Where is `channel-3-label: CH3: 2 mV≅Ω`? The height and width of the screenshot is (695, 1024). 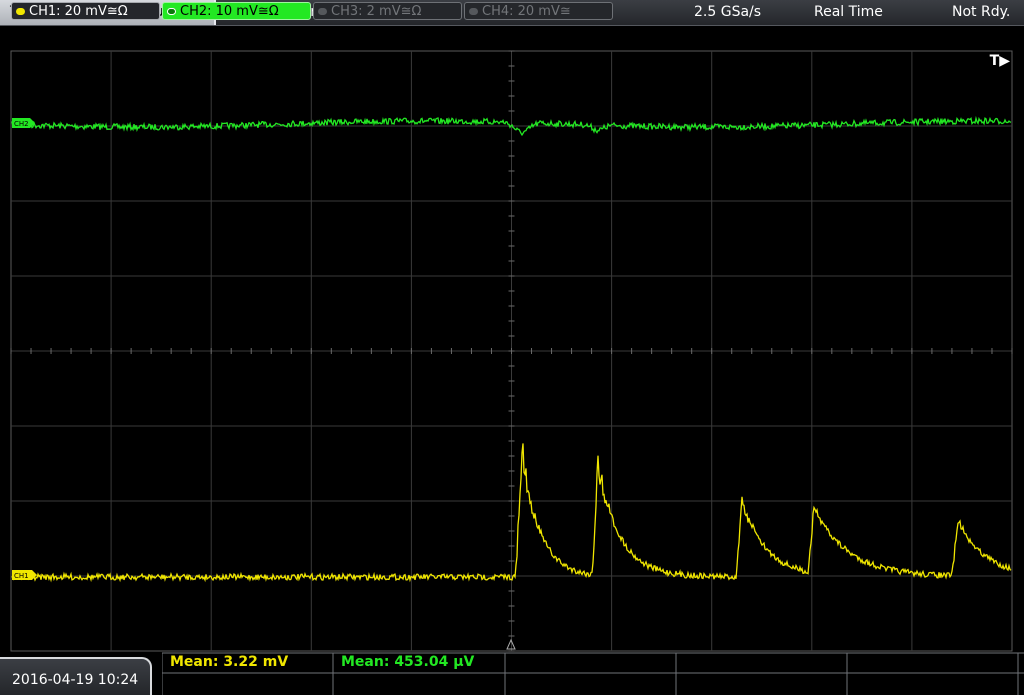
channel-3-label: CH3: 2 mV≅Ω is located at coordinates (376, 11).